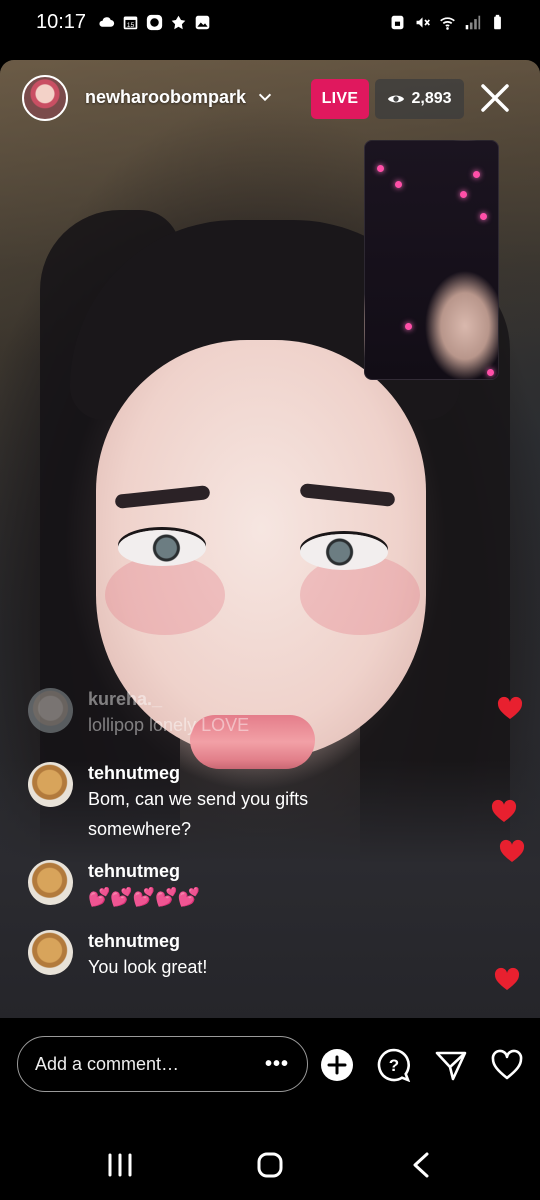 This screenshot has width=540, height=1200. I want to click on eye-icon, so click(396, 99).